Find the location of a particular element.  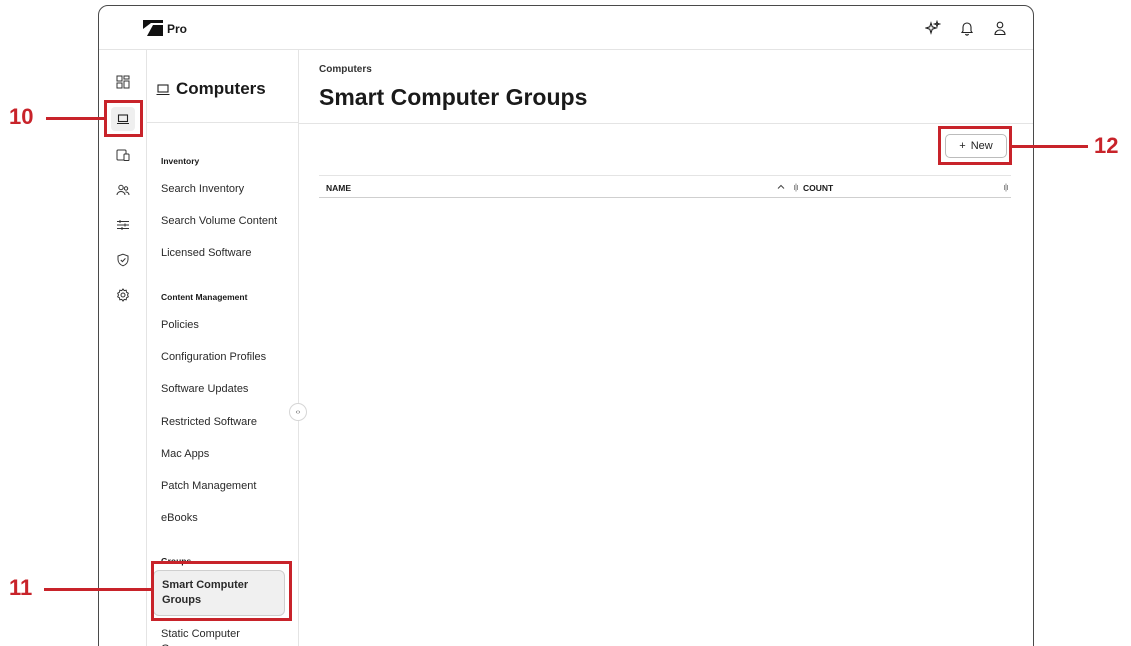

nav-licensed-software: Licensed Software is located at coordinates (206, 253).